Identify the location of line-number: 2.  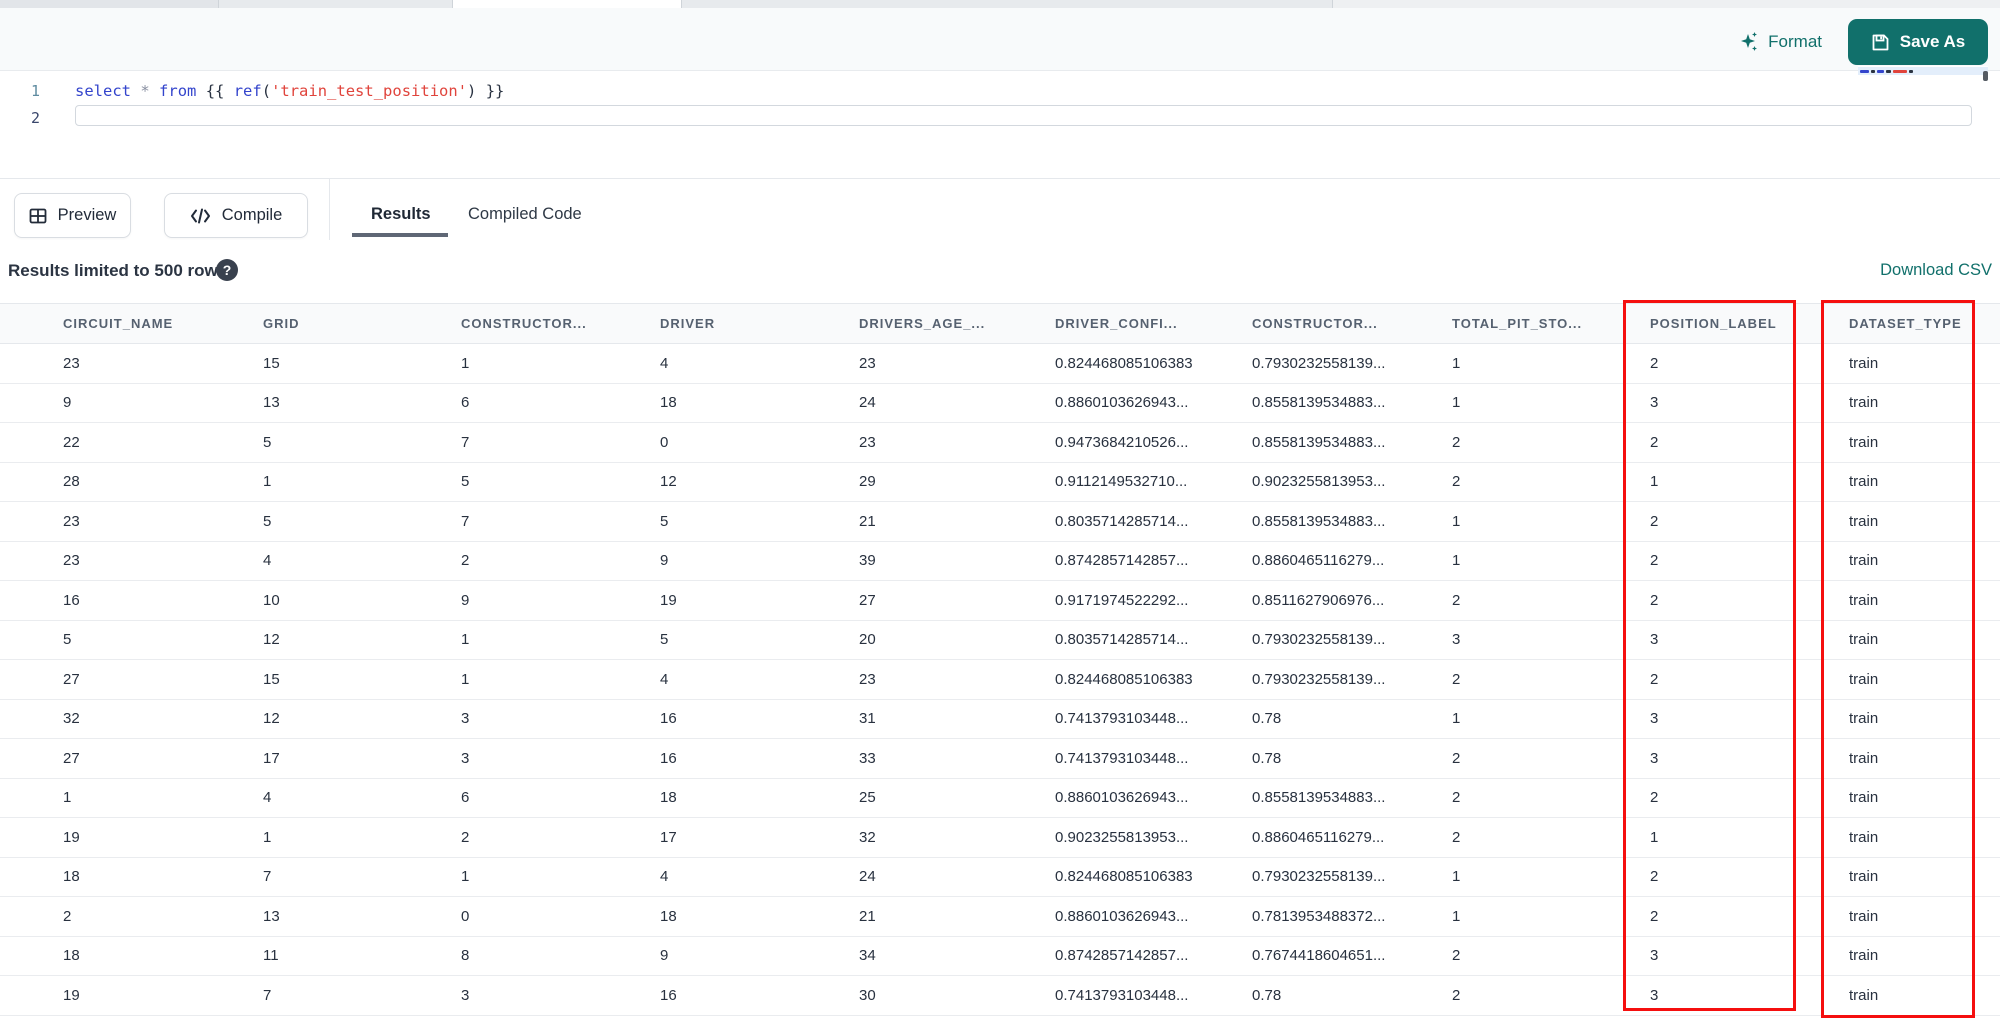
(35, 118).